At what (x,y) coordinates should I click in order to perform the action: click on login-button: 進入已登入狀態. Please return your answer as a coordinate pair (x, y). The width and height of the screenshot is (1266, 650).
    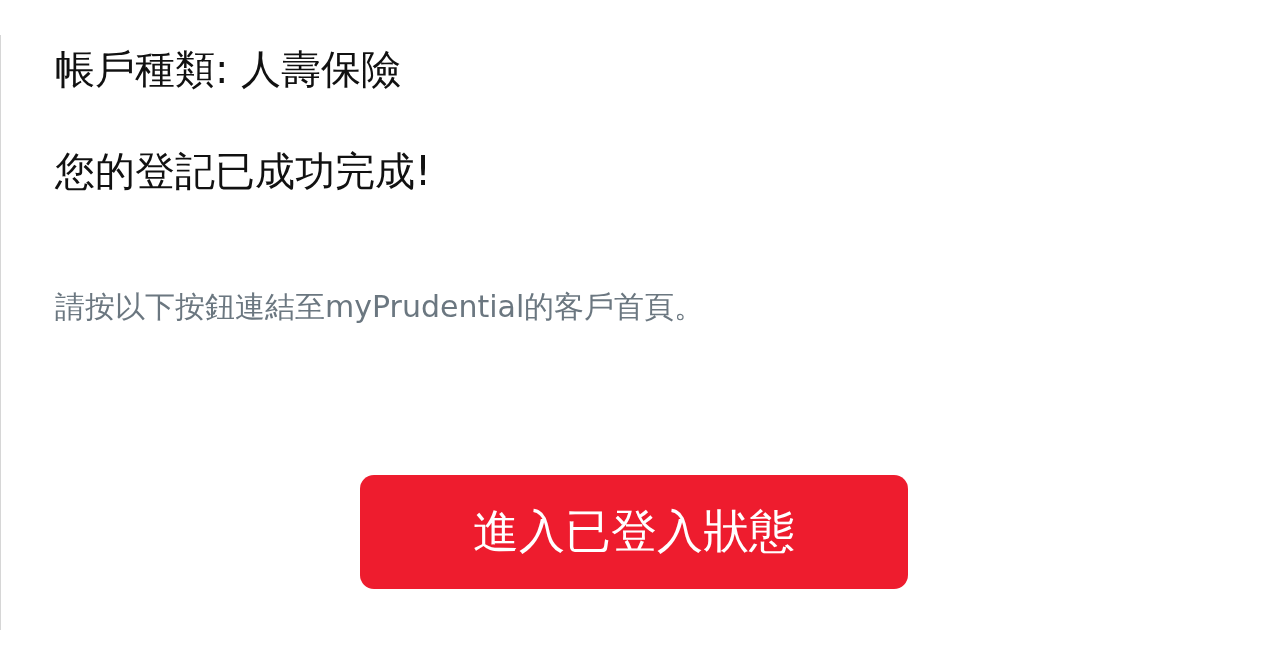
    Looking at the image, I should click on (634, 532).